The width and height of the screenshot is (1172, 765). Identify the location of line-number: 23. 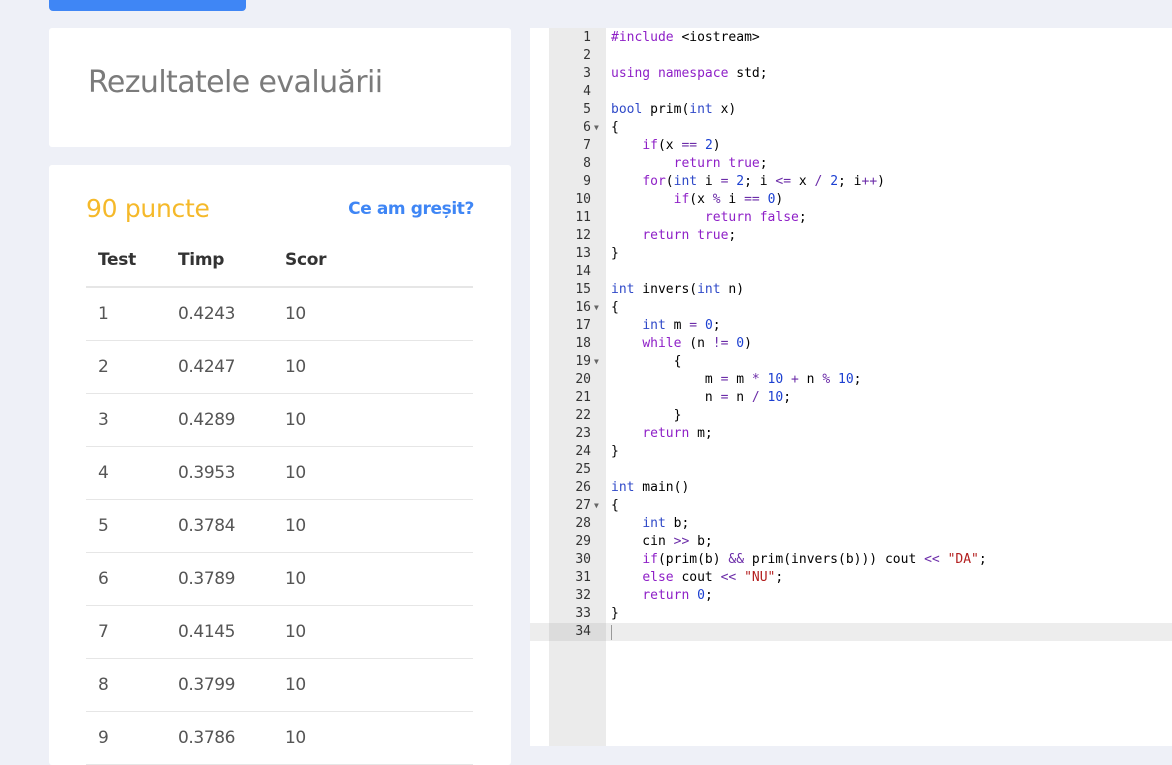
(583, 433).